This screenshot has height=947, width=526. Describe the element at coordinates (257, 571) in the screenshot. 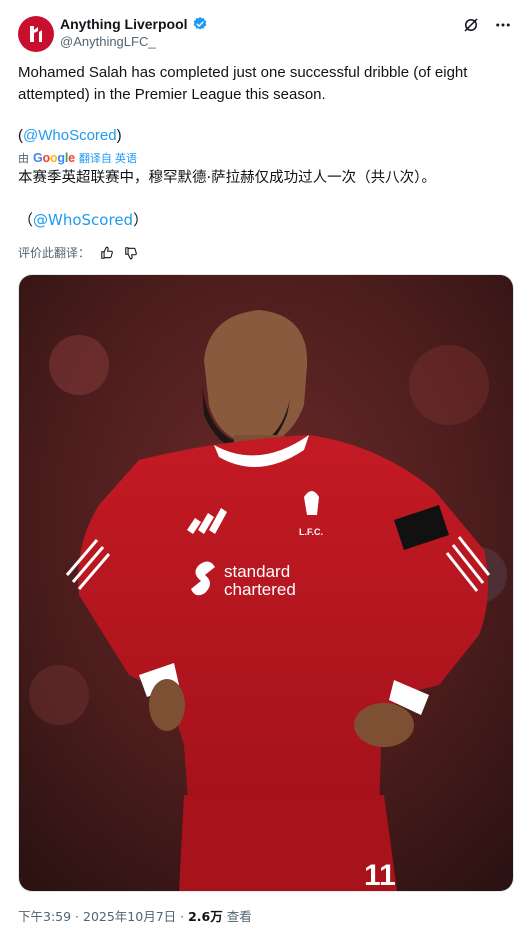

I see `sponsor-text-1: standard` at that location.